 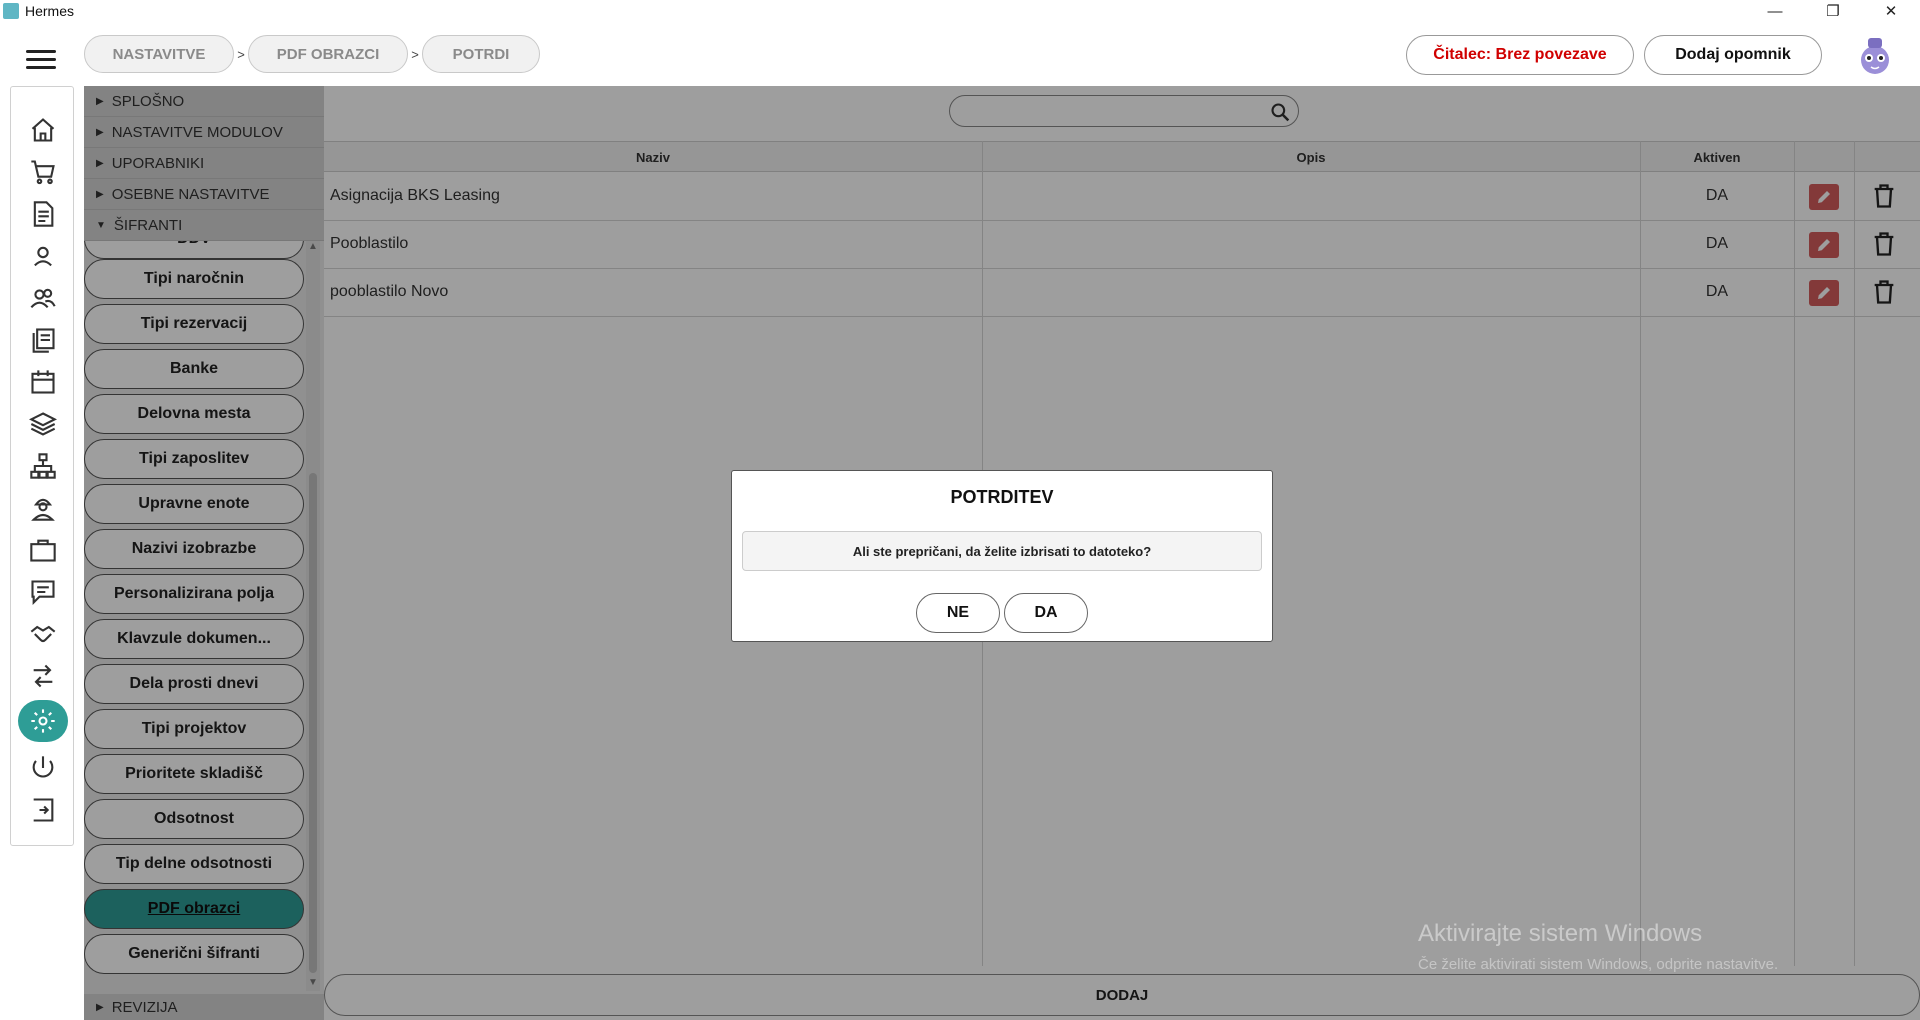 I want to click on document-icon, so click(x=43, y=214).